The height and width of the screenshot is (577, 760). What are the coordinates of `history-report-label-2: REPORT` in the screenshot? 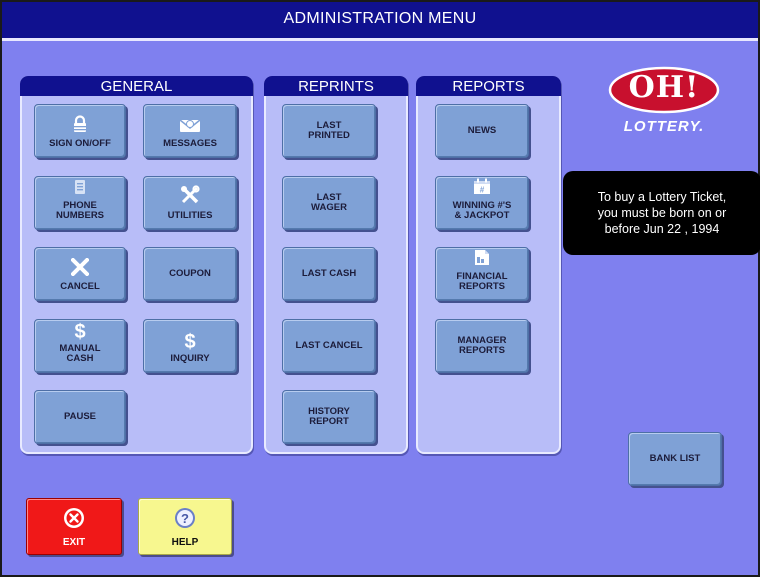 It's located at (329, 421).